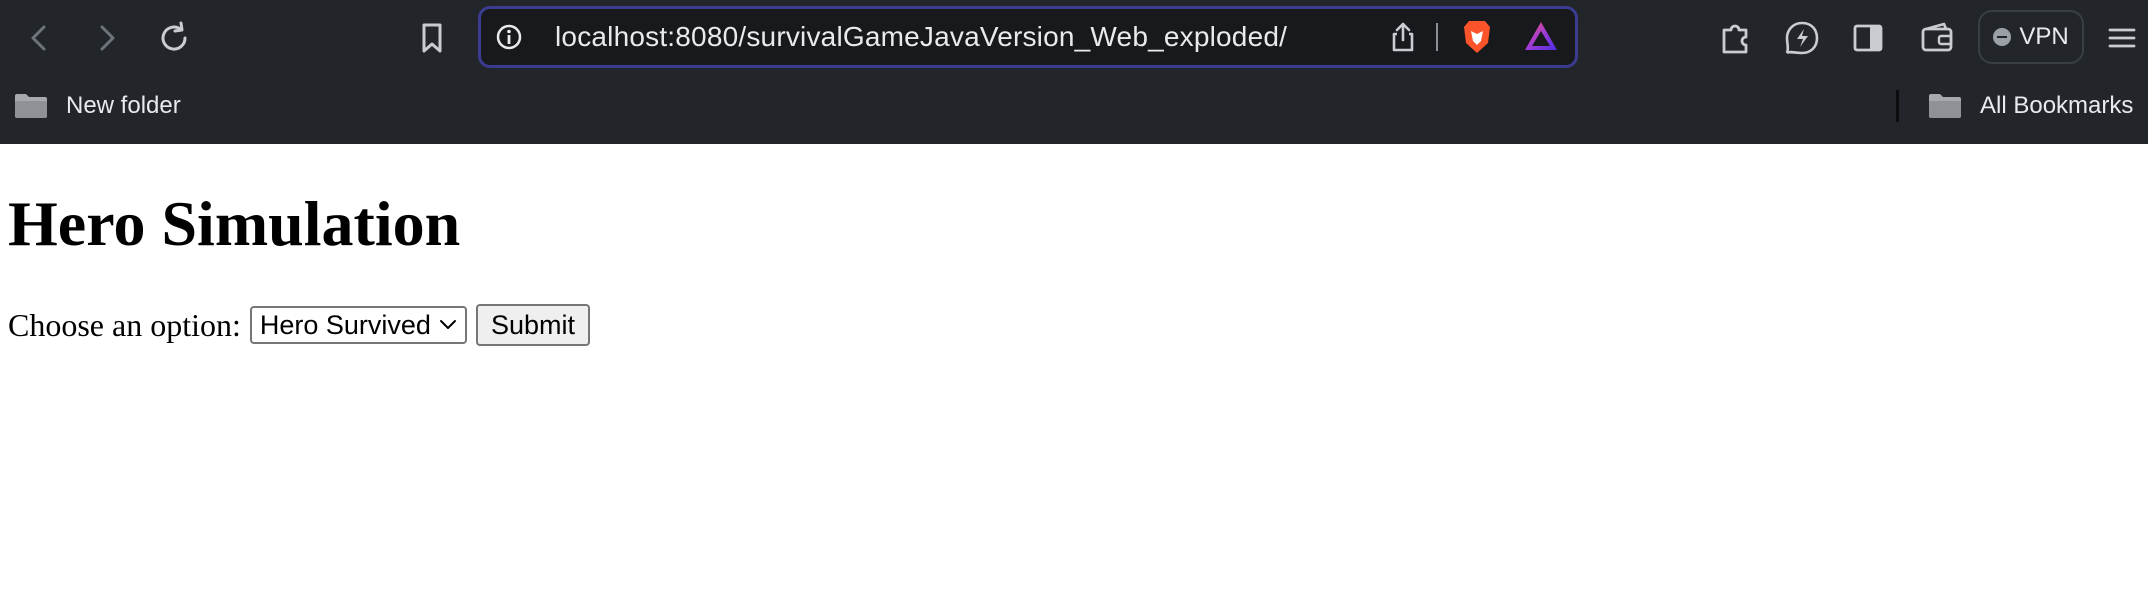 This screenshot has height=614, width=2148. I want to click on extensions-button, so click(1736, 38).